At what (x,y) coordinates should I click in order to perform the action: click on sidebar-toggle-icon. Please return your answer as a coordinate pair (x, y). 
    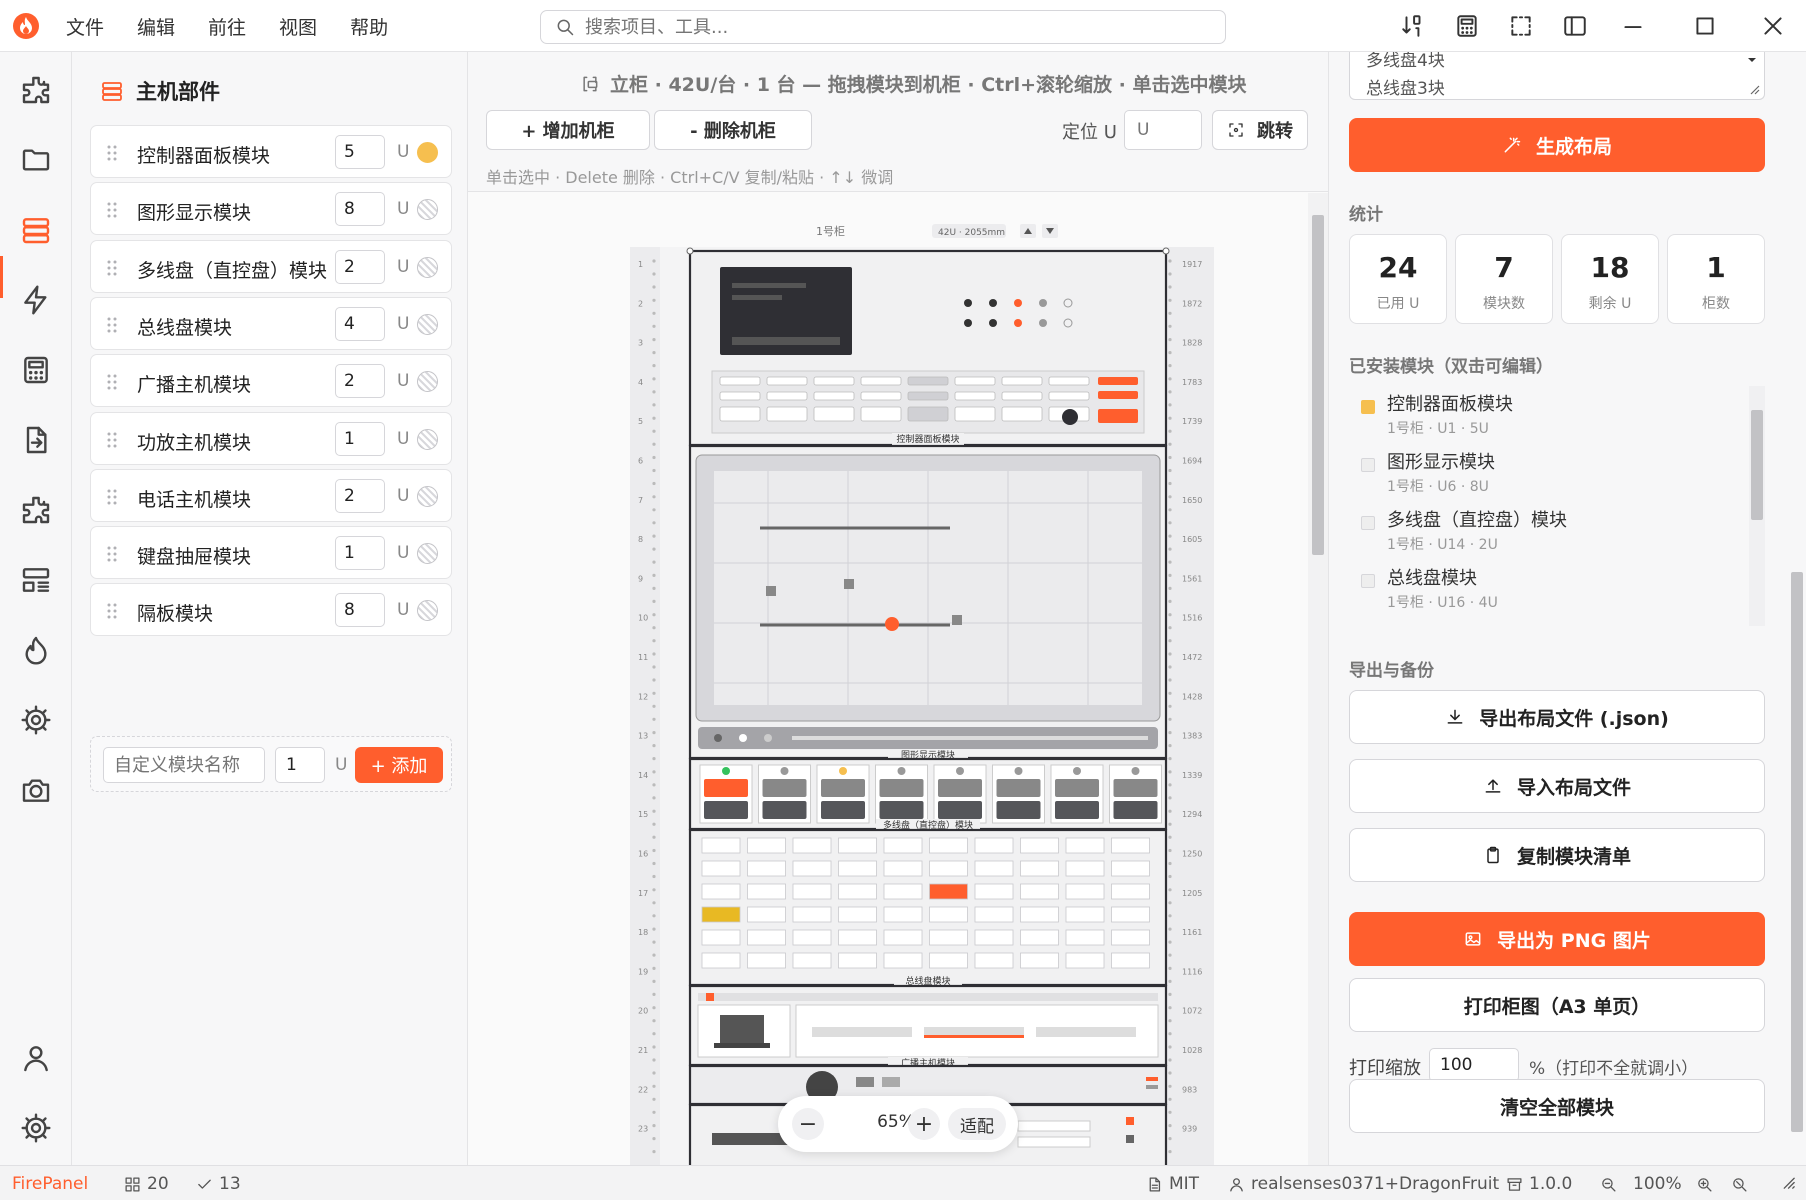
    Looking at the image, I should click on (1575, 26).